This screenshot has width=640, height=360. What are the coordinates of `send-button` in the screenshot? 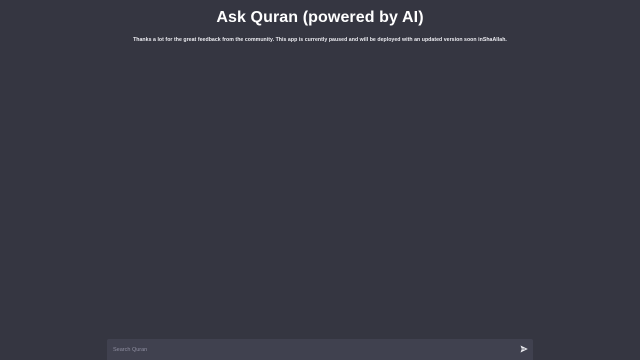 It's located at (524, 349).